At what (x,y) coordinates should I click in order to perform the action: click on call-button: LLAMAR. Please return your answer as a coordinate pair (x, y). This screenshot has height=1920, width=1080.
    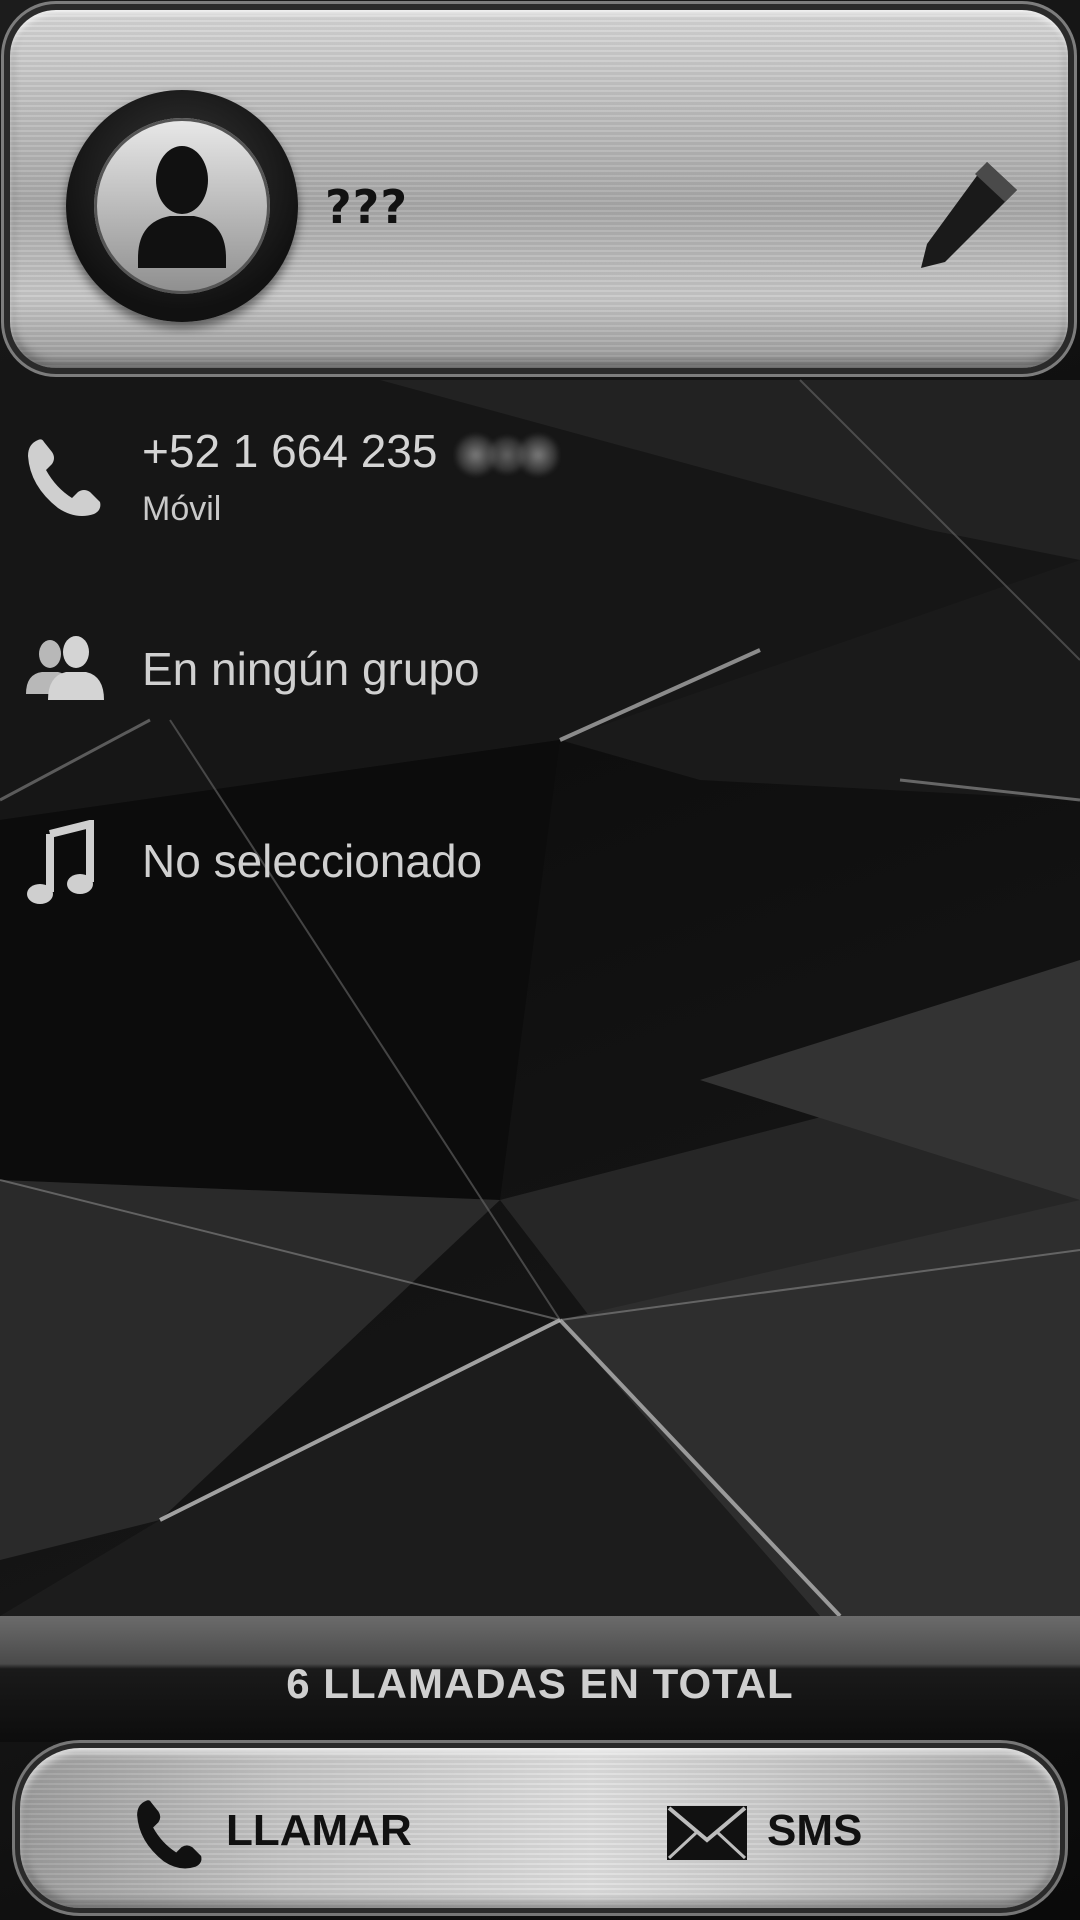
    Looking at the image, I should click on (295, 1832).